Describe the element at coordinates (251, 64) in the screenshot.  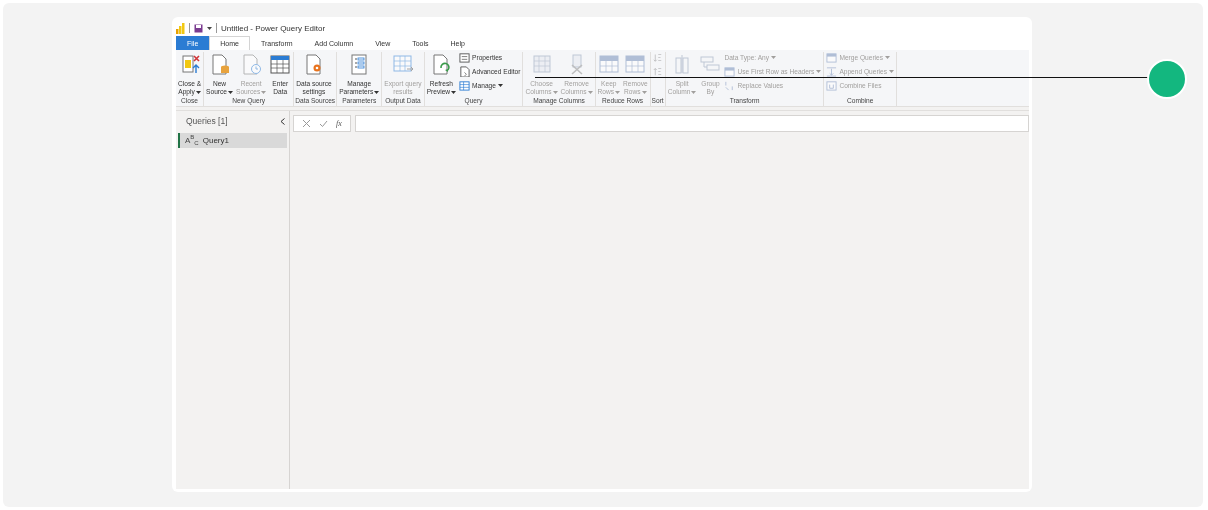
I see `document-clock-icon` at that location.